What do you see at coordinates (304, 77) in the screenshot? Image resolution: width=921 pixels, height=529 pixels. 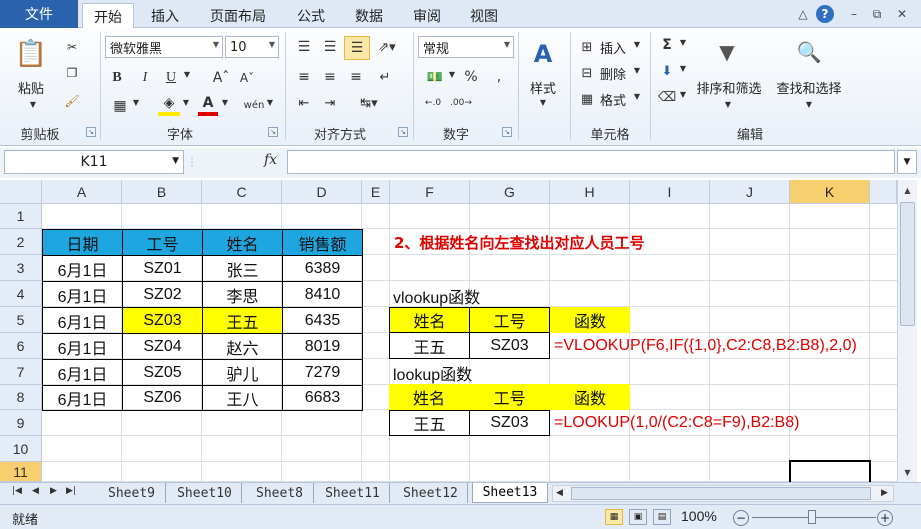 I see `align-left-icon: ≡` at bounding box center [304, 77].